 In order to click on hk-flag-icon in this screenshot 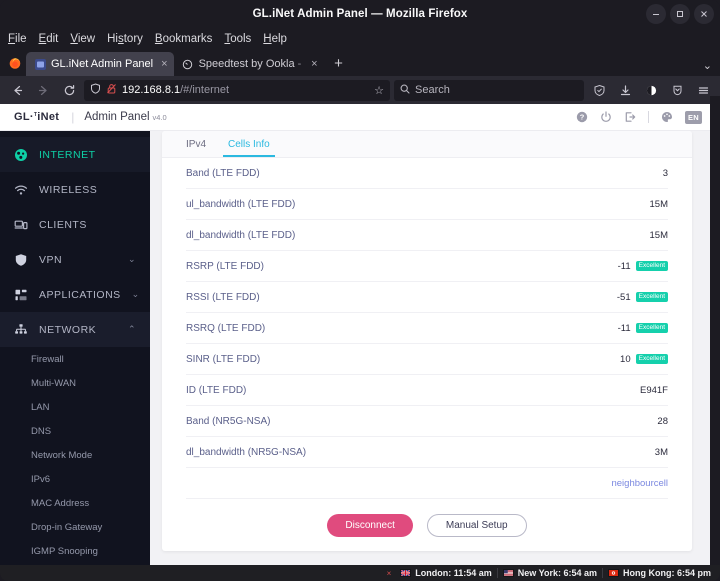, I will do `click(613, 573)`.